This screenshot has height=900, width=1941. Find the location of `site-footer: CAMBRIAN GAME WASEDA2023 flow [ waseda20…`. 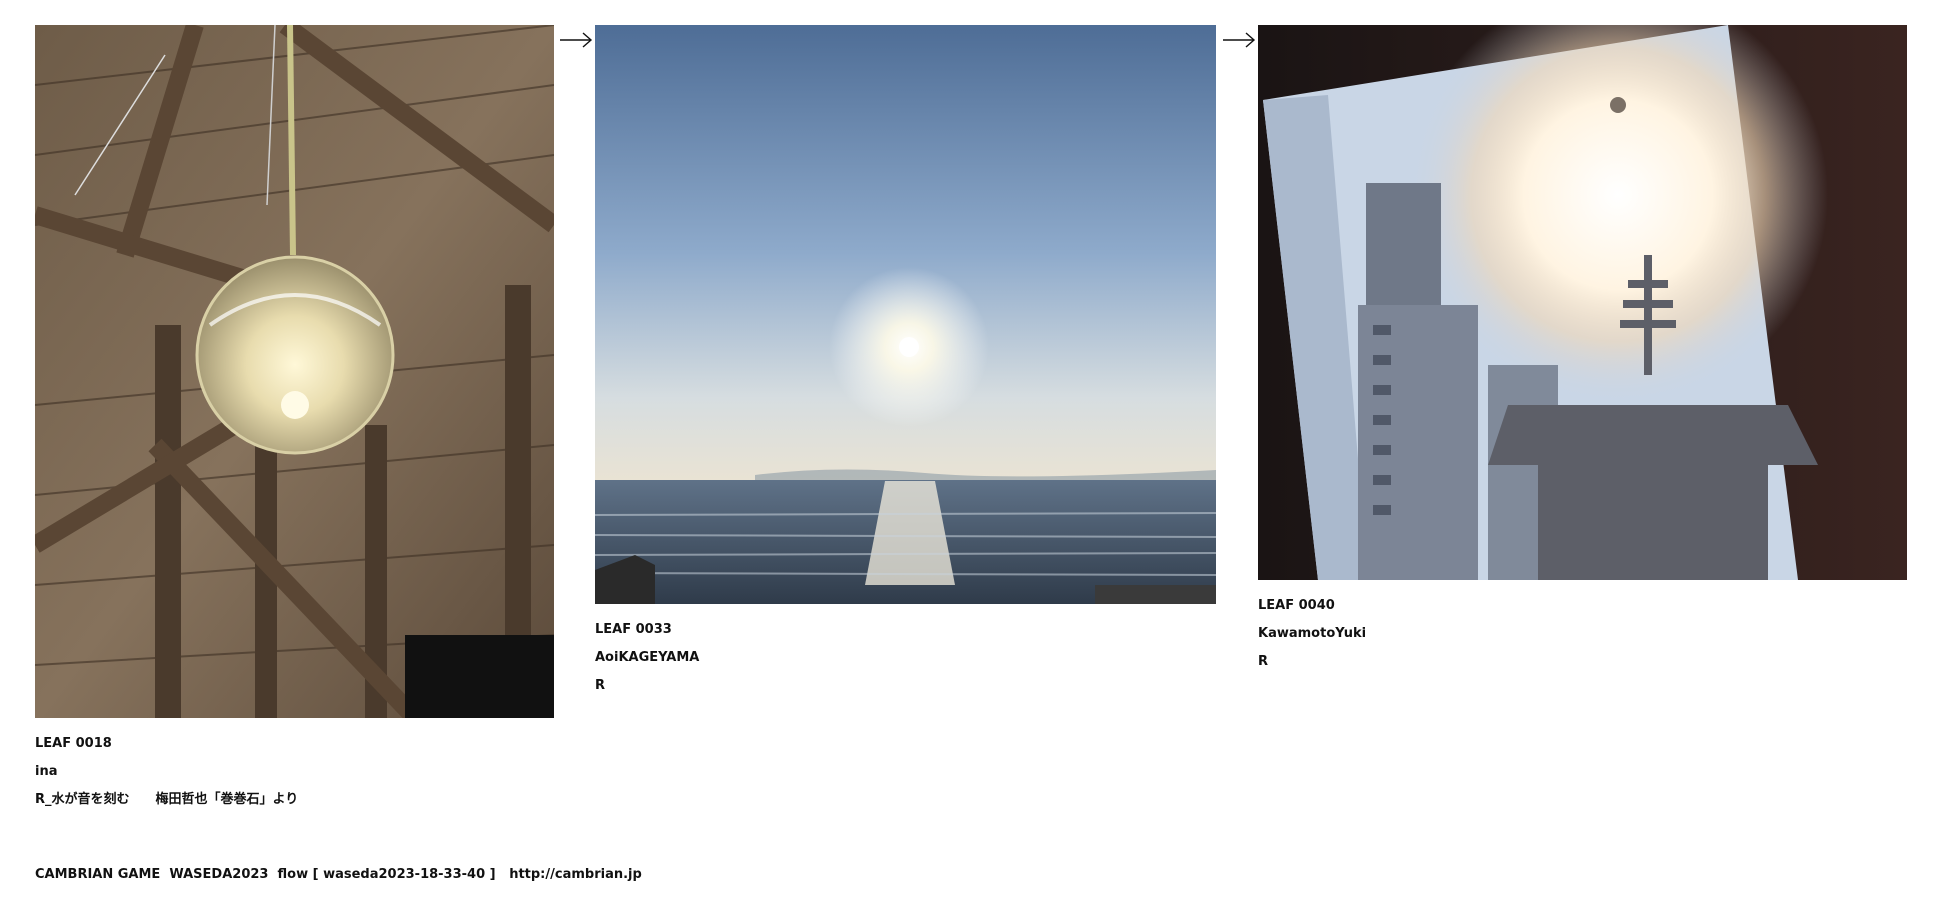

site-footer: CAMBRIAN GAME WASEDA2023 flow [ waseda20… is located at coordinates (338, 875).